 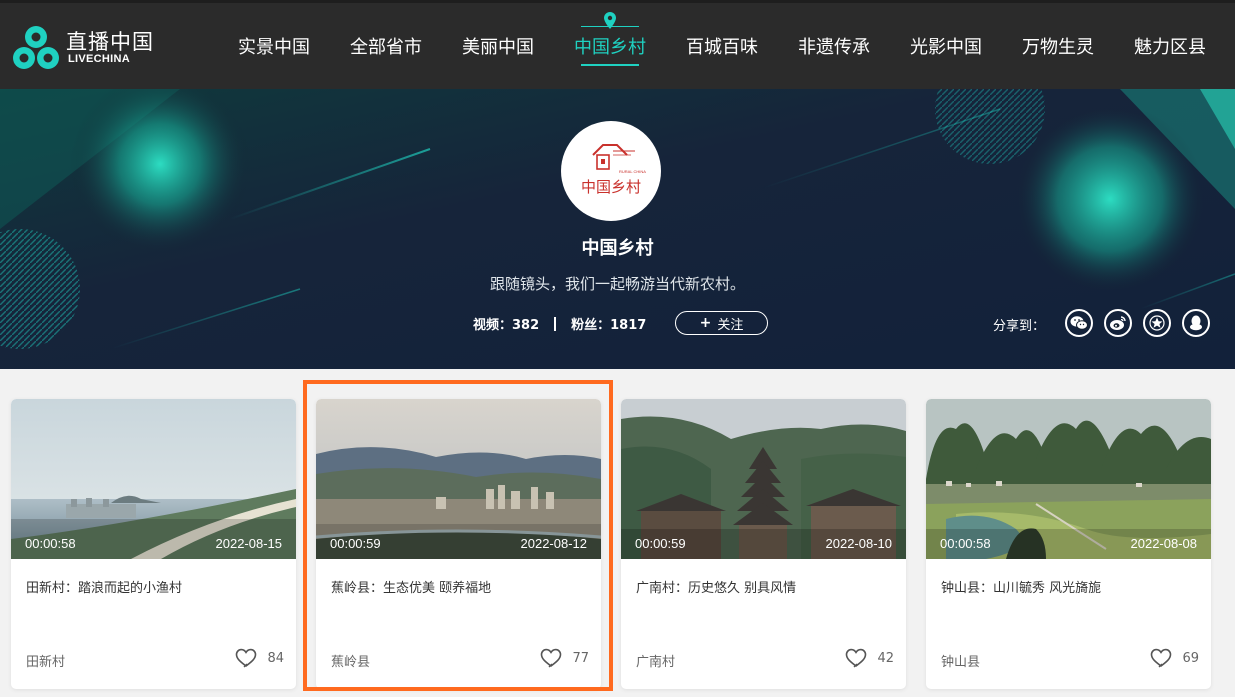 What do you see at coordinates (1164, 543) in the screenshot?
I see `video-date: 2022-08-08` at bounding box center [1164, 543].